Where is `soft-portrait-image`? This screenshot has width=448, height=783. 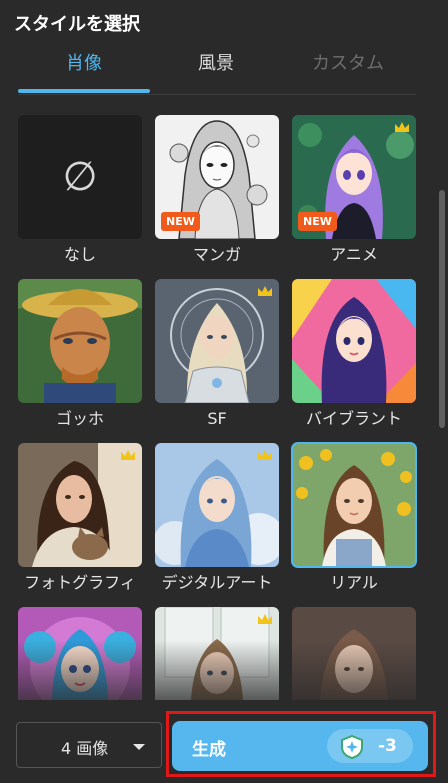
soft-portrait-image is located at coordinates (354, 653).